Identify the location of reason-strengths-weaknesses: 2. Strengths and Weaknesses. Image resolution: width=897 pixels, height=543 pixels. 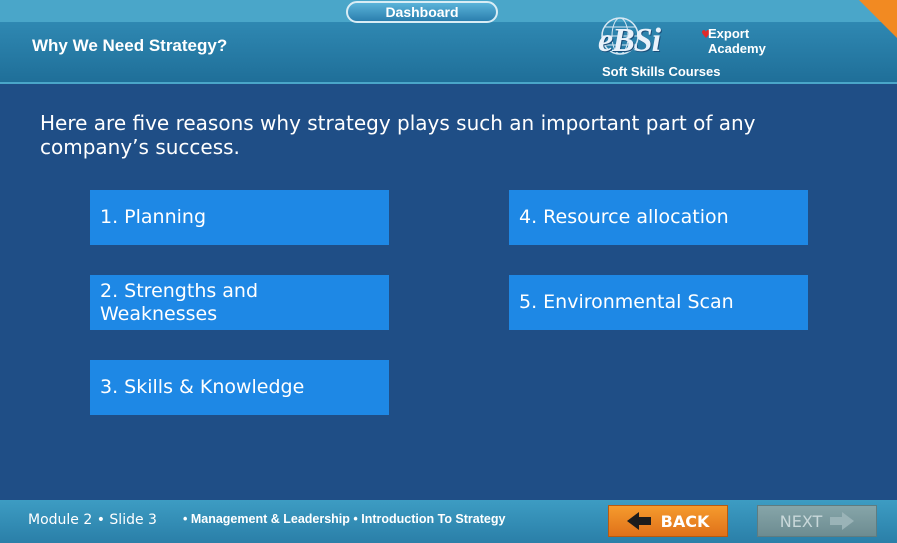
(239, 302).